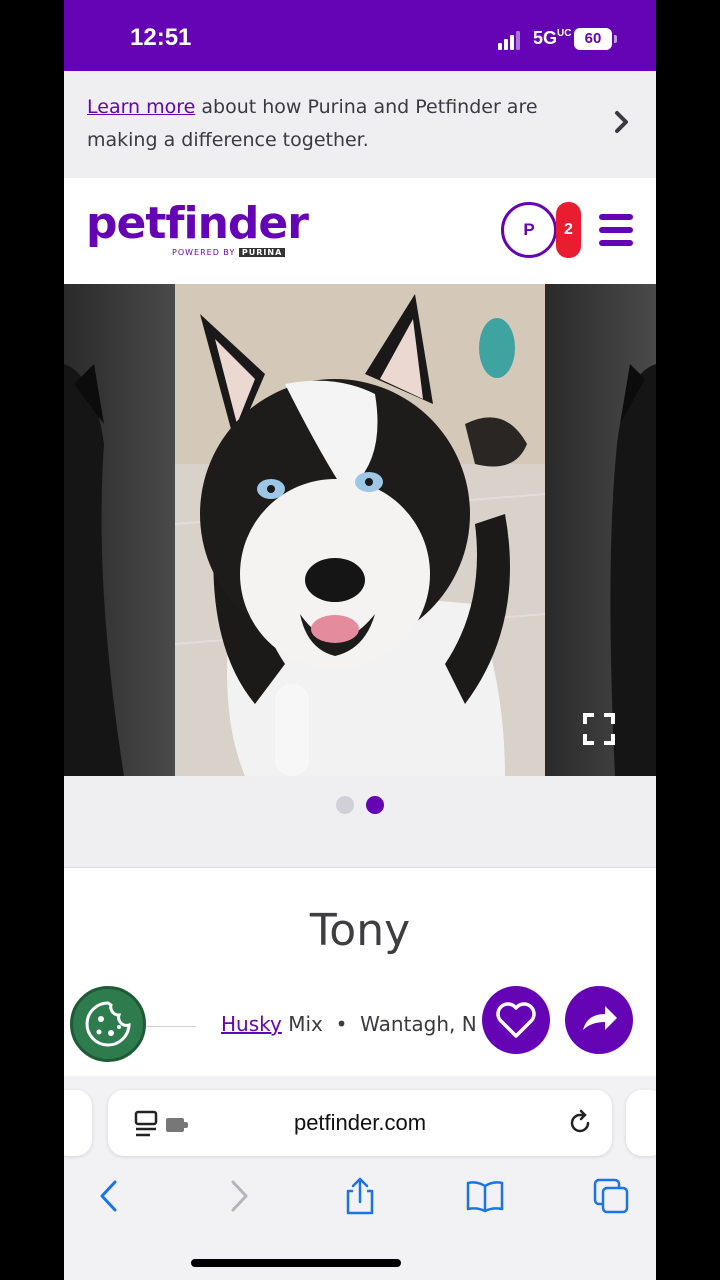 The width and height of the screenshot is (720, 1280). I want to click on profile-button: P, so click(529, 230).